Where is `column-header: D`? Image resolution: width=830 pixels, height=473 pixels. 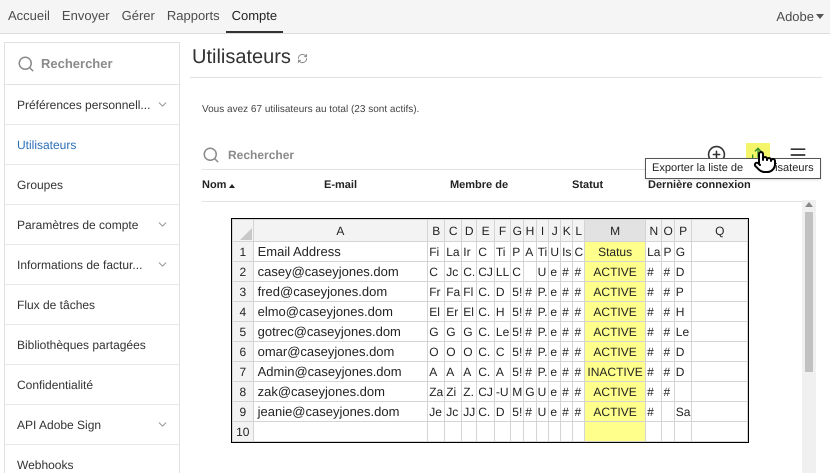
column-header: D is located at coordinates (469, 231).